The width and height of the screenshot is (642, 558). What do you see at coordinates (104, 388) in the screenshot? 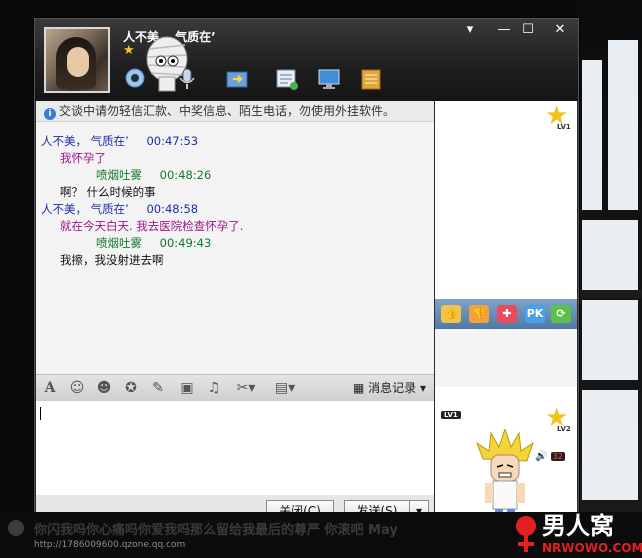
I see `magic-emoji-icon: ☻` at bounding box center [104, 388].